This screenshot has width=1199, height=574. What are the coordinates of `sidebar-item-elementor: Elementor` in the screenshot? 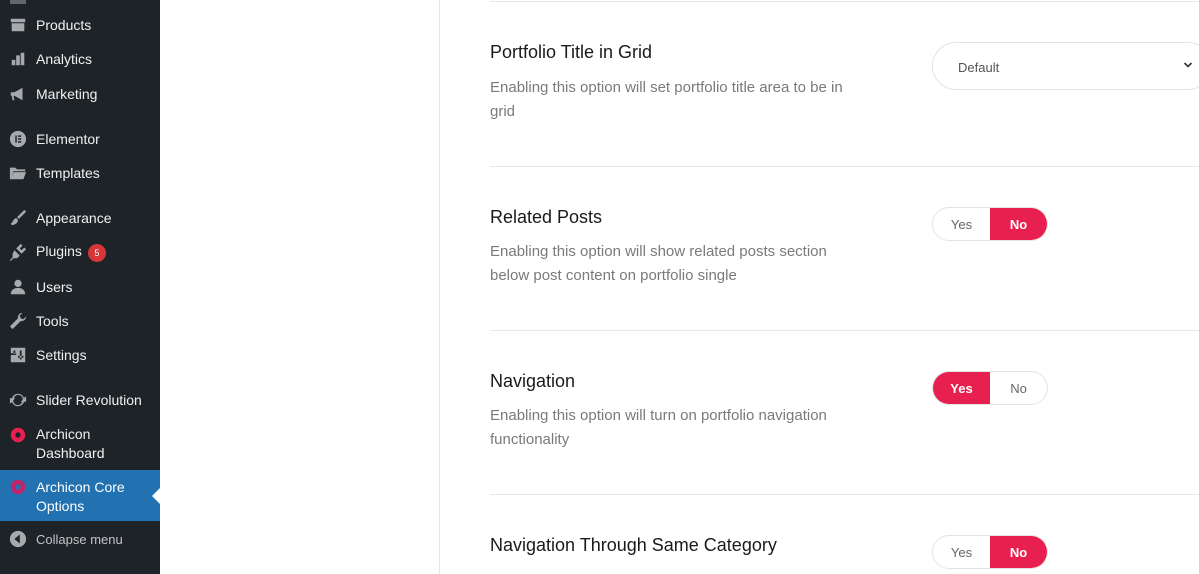 It's located at (80, 139).